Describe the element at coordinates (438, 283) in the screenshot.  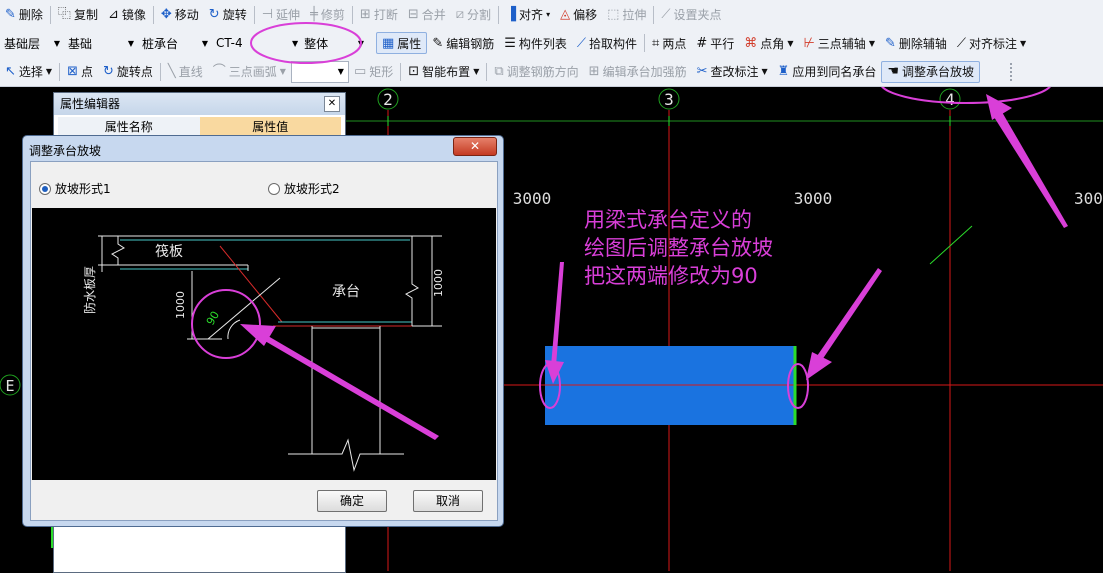
I see `height-label-right: 1000` at that location.